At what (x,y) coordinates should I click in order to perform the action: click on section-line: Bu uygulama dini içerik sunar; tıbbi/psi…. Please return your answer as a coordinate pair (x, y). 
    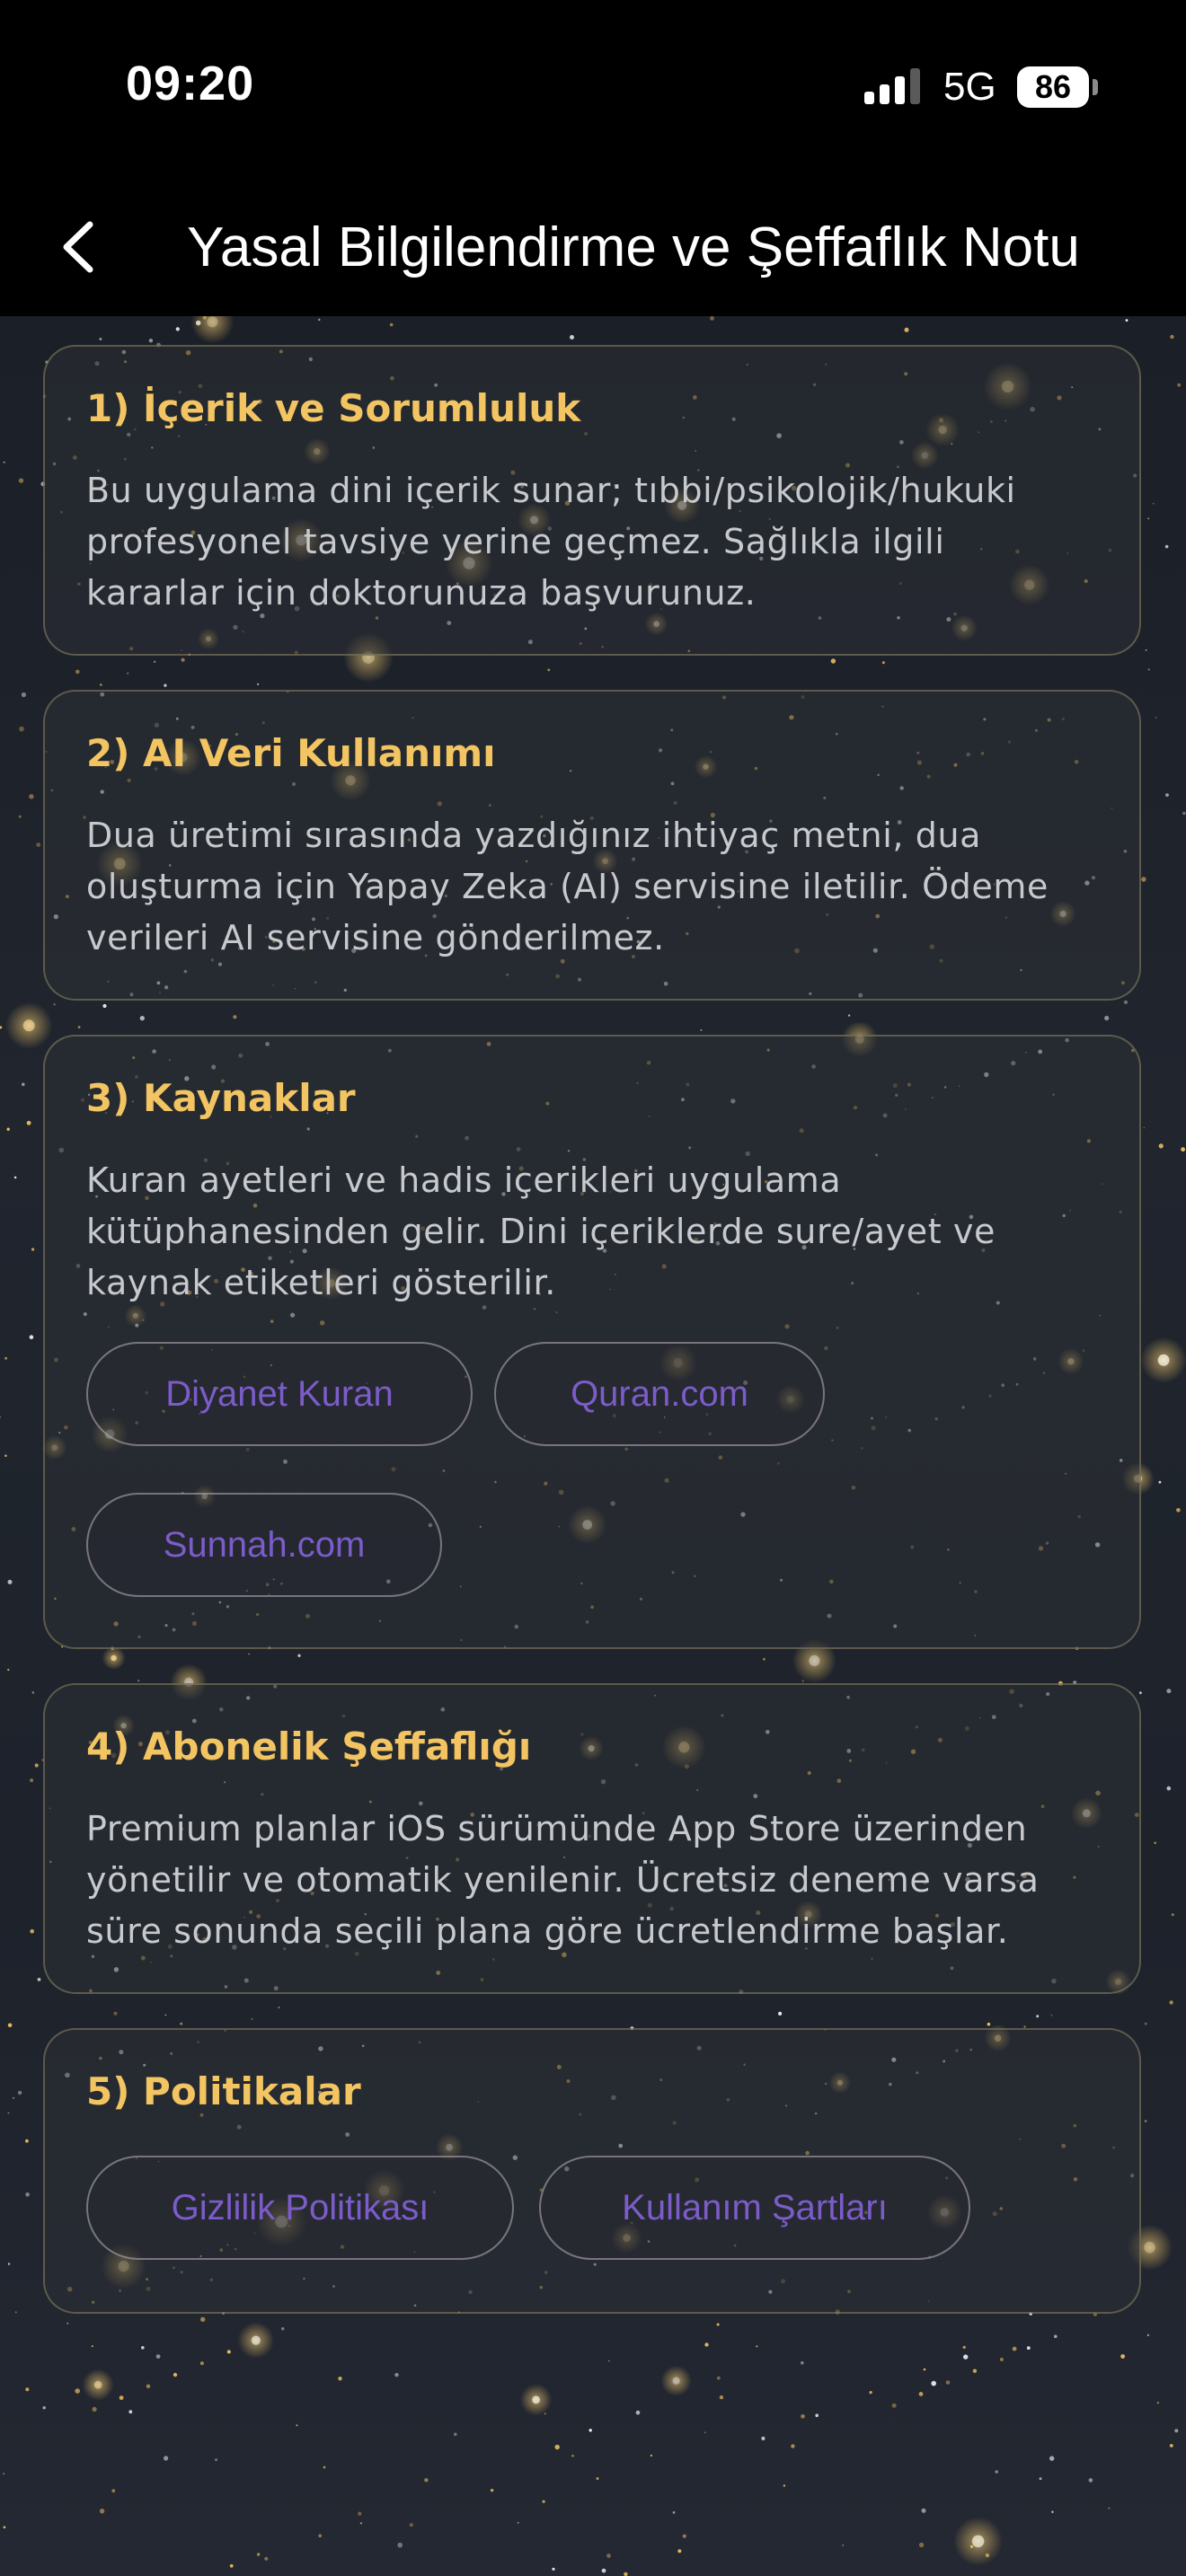
    Looking at the image, I should click on (551, 490).